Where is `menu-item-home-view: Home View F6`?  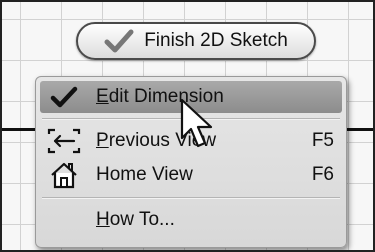 menu-item-home-view: Home View F6 is located at coordinates (191, 175).